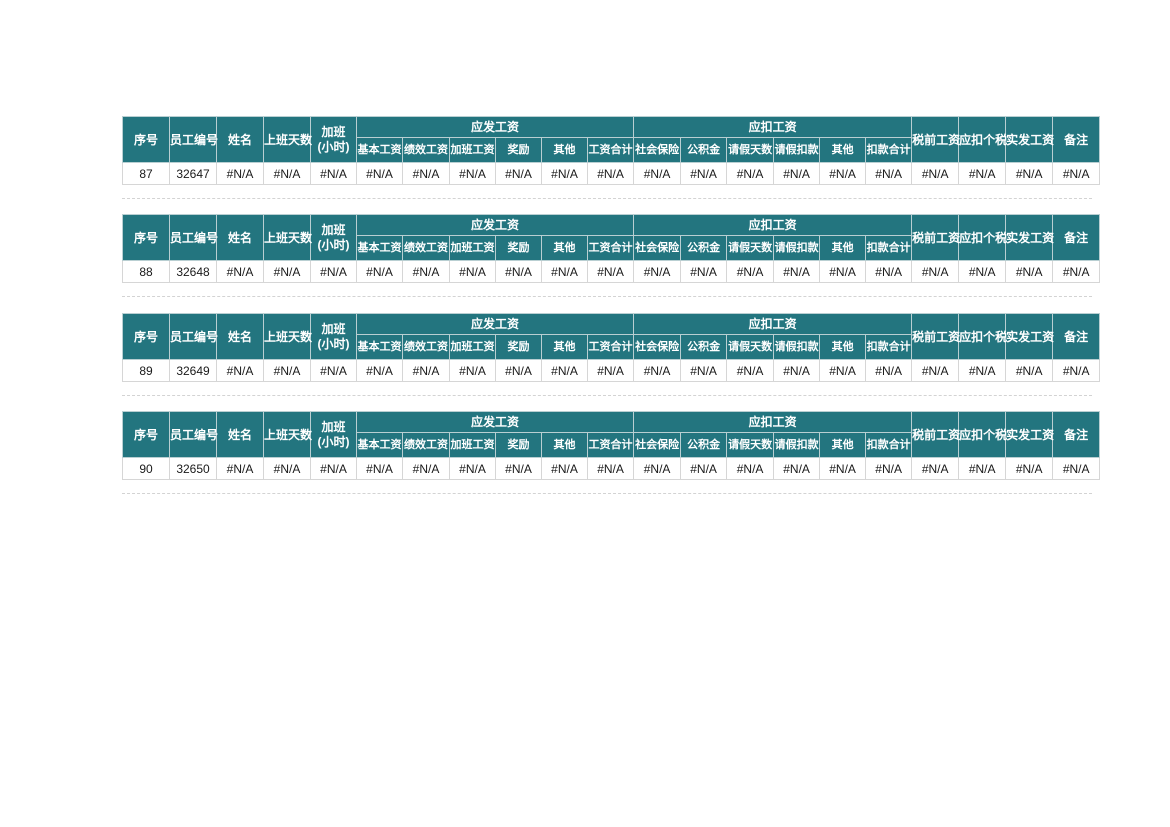 Image resolution: width=1170 pixels, height=827 pixels. I want to click on col-header-bonus: 奖励, so click(518, 347).